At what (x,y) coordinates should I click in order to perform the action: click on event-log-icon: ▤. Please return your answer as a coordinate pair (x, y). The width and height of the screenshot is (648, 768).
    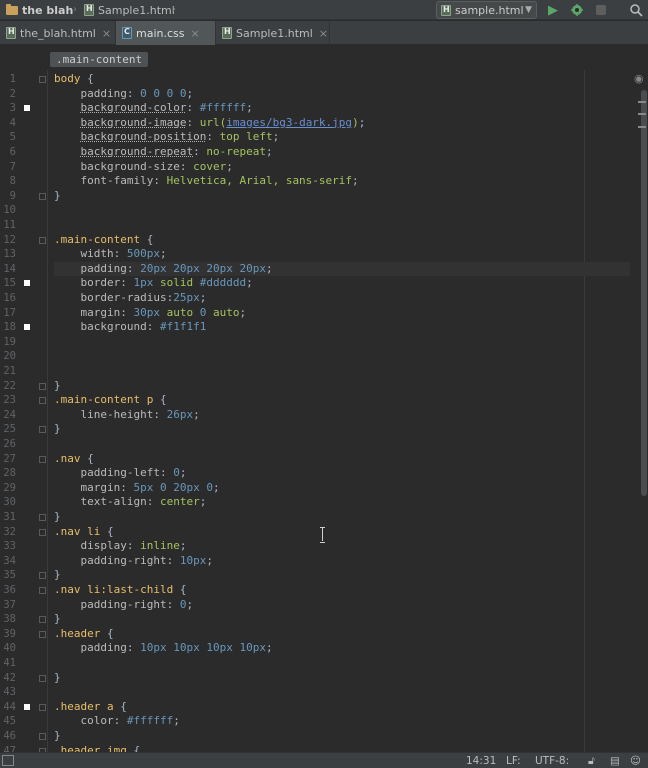
    Looking at the image, I should click on (615, 761).